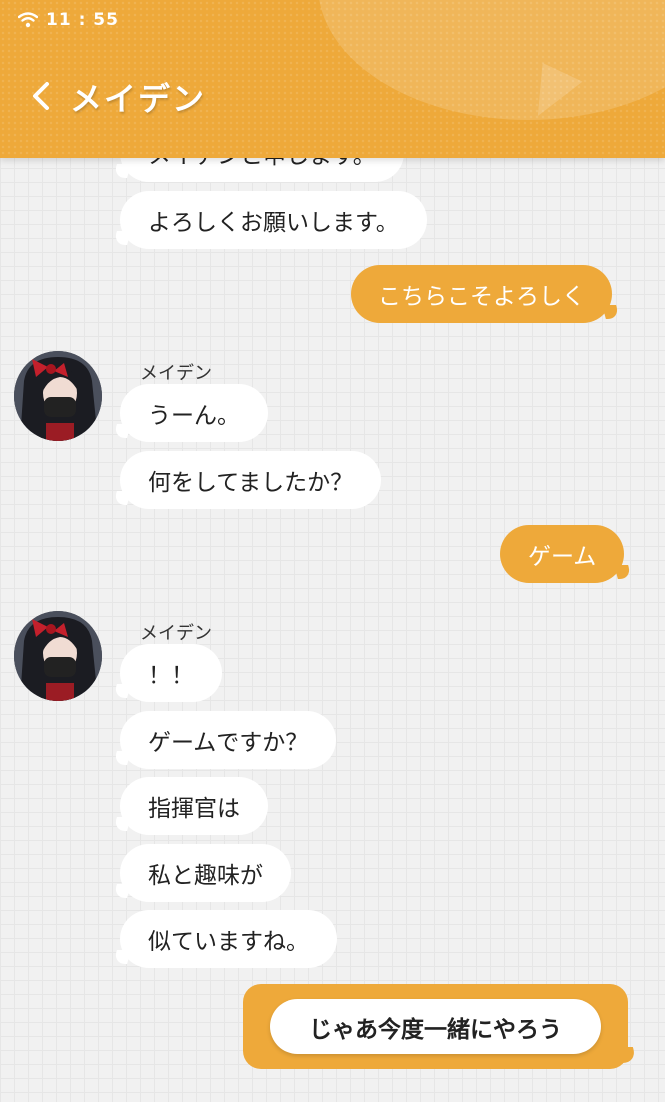  I want to click on status-bar: 11 : 55, so click(68, 20).